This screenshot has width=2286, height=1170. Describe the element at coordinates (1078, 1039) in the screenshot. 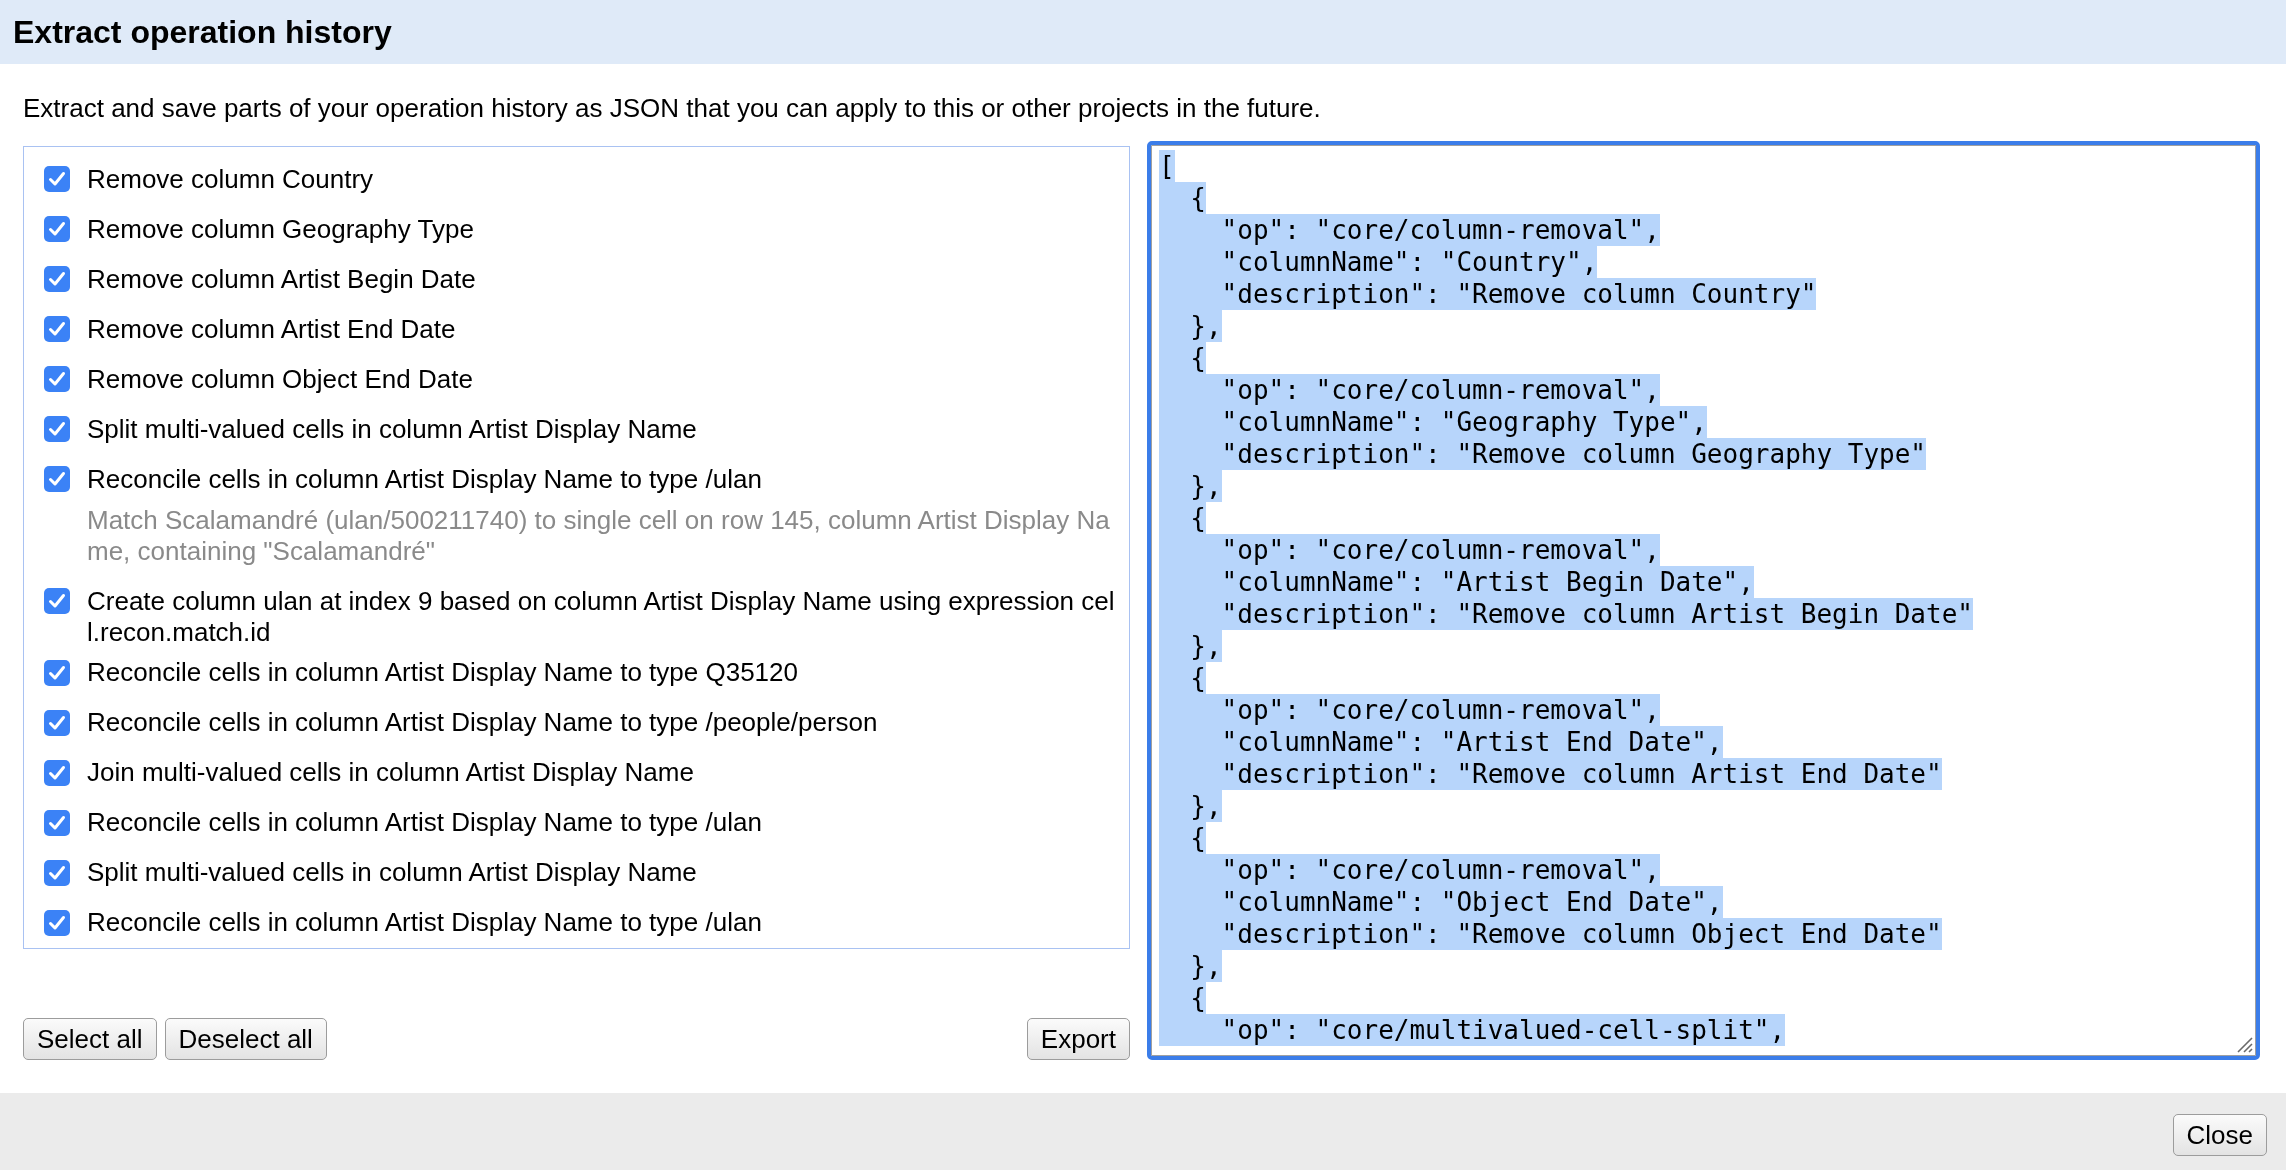

I see `export-button: Export` at that location.